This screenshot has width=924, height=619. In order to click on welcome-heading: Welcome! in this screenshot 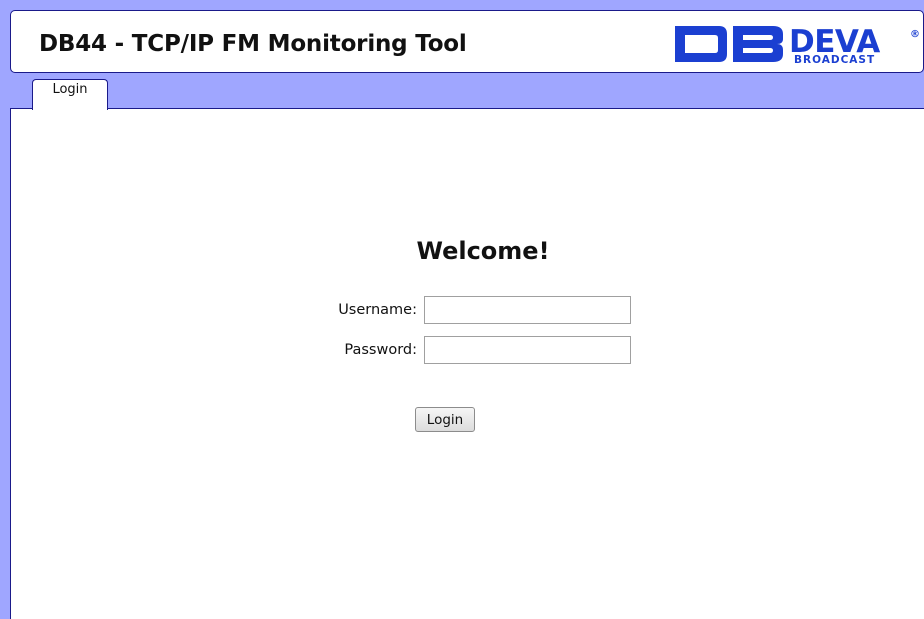, I will do `click(483, 251)`.